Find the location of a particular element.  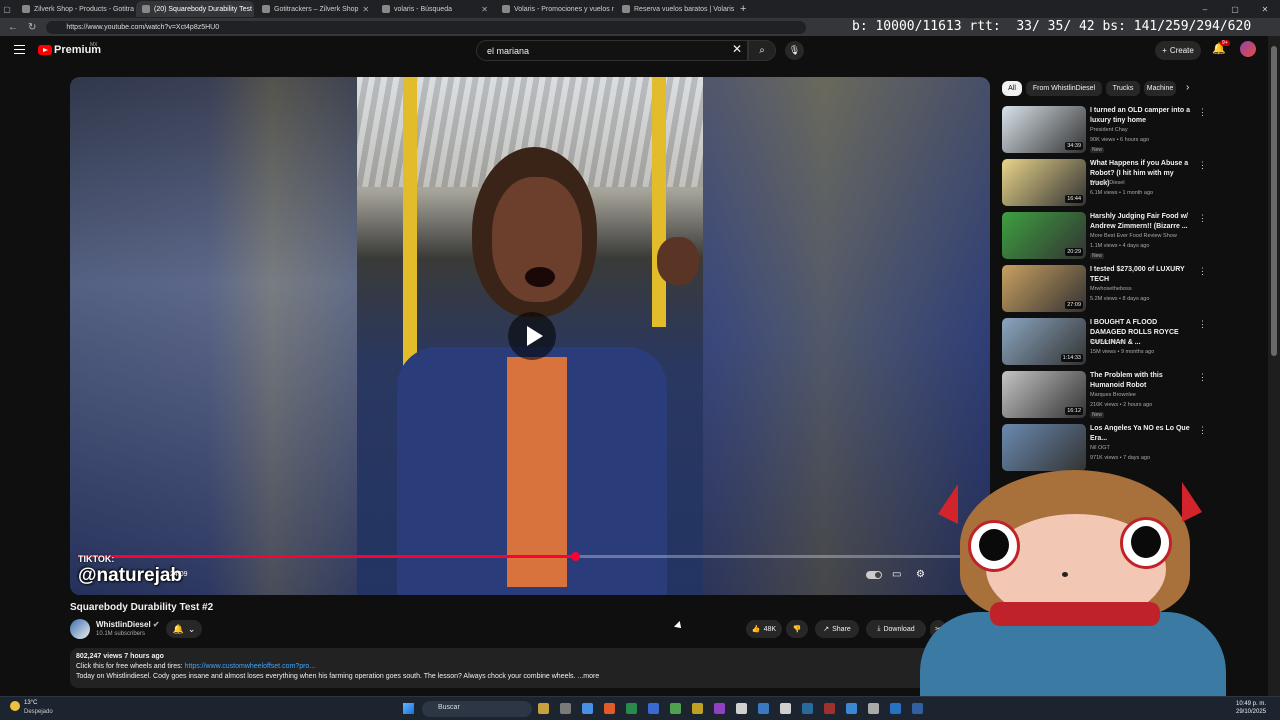

browser-tab: Volaris - Promociones y vuelos m✕ is located at coordinates (555, 9).